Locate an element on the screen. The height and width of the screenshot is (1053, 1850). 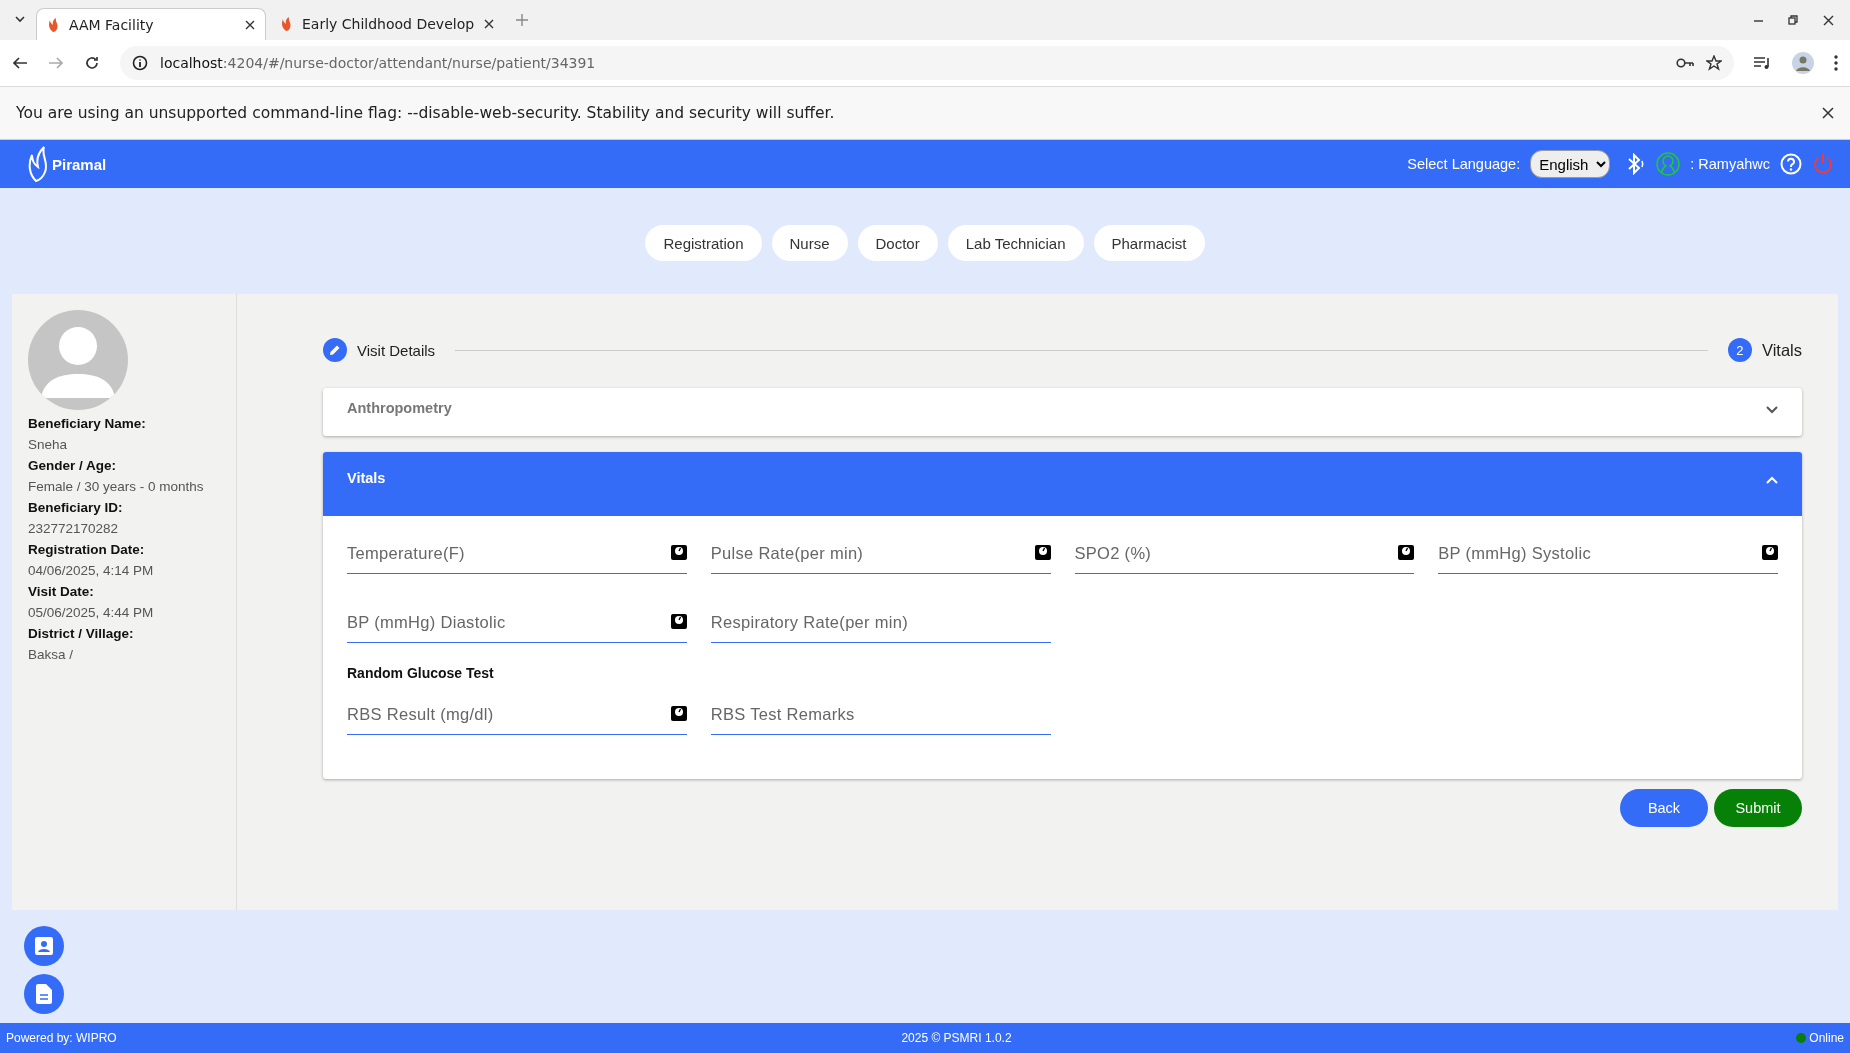
browser-tab: AAM Facility is located at coordinates (151, 24).